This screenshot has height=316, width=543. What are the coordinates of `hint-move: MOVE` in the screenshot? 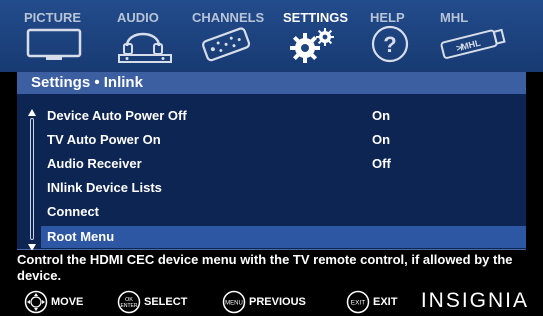 It's located at (64, 302).